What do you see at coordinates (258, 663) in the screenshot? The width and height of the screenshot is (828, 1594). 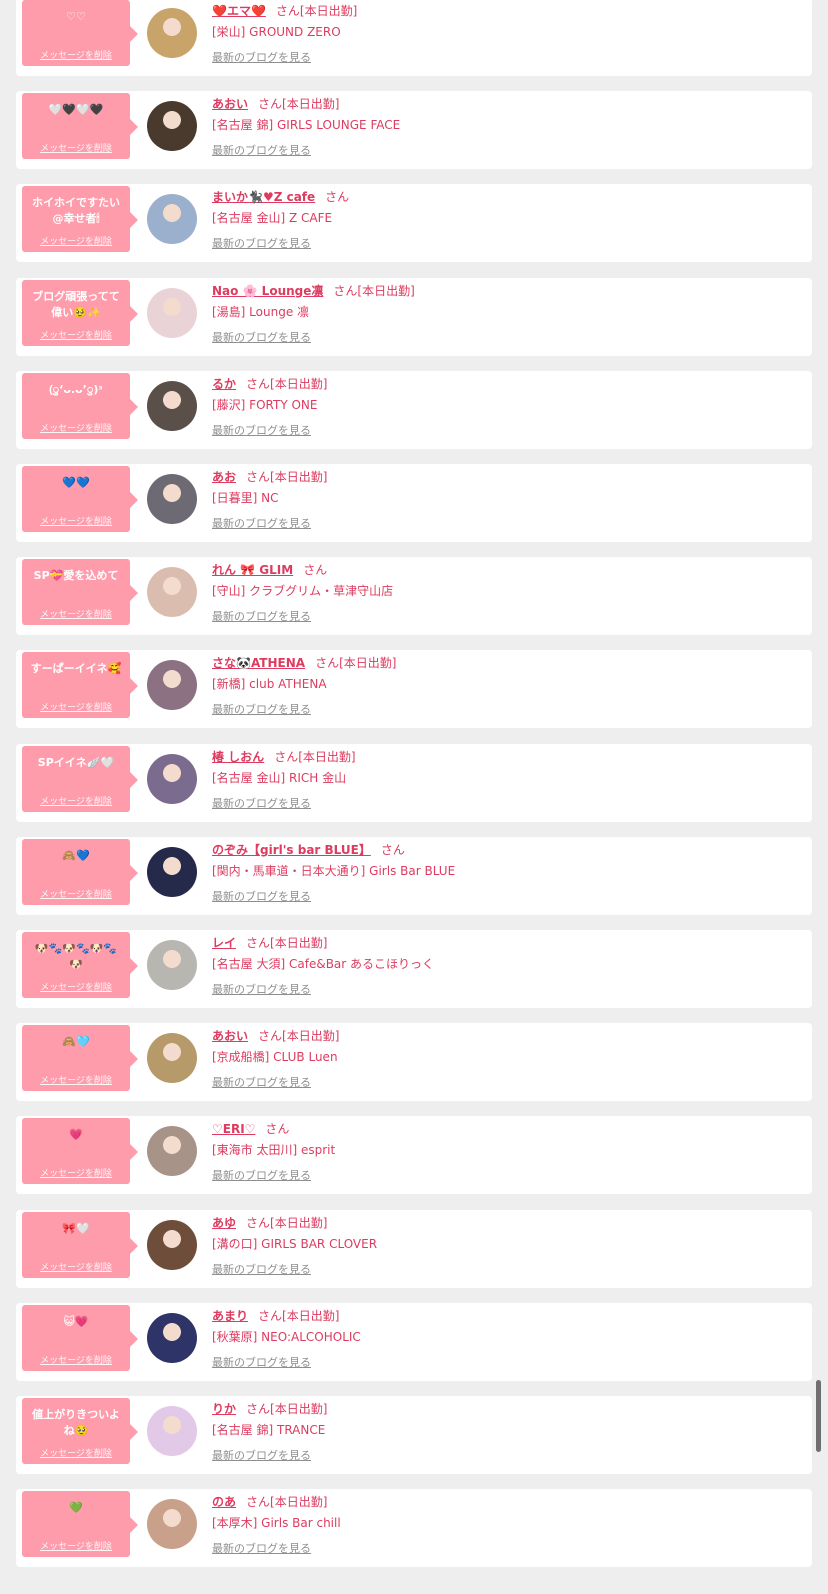 I see `cast-name-link: さな🐼ATHENA` at bounding box center [258, 663].